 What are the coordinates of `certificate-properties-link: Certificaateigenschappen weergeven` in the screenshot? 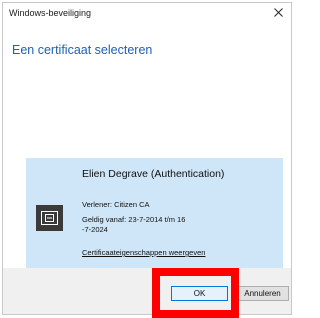 It's located at (147, 253).